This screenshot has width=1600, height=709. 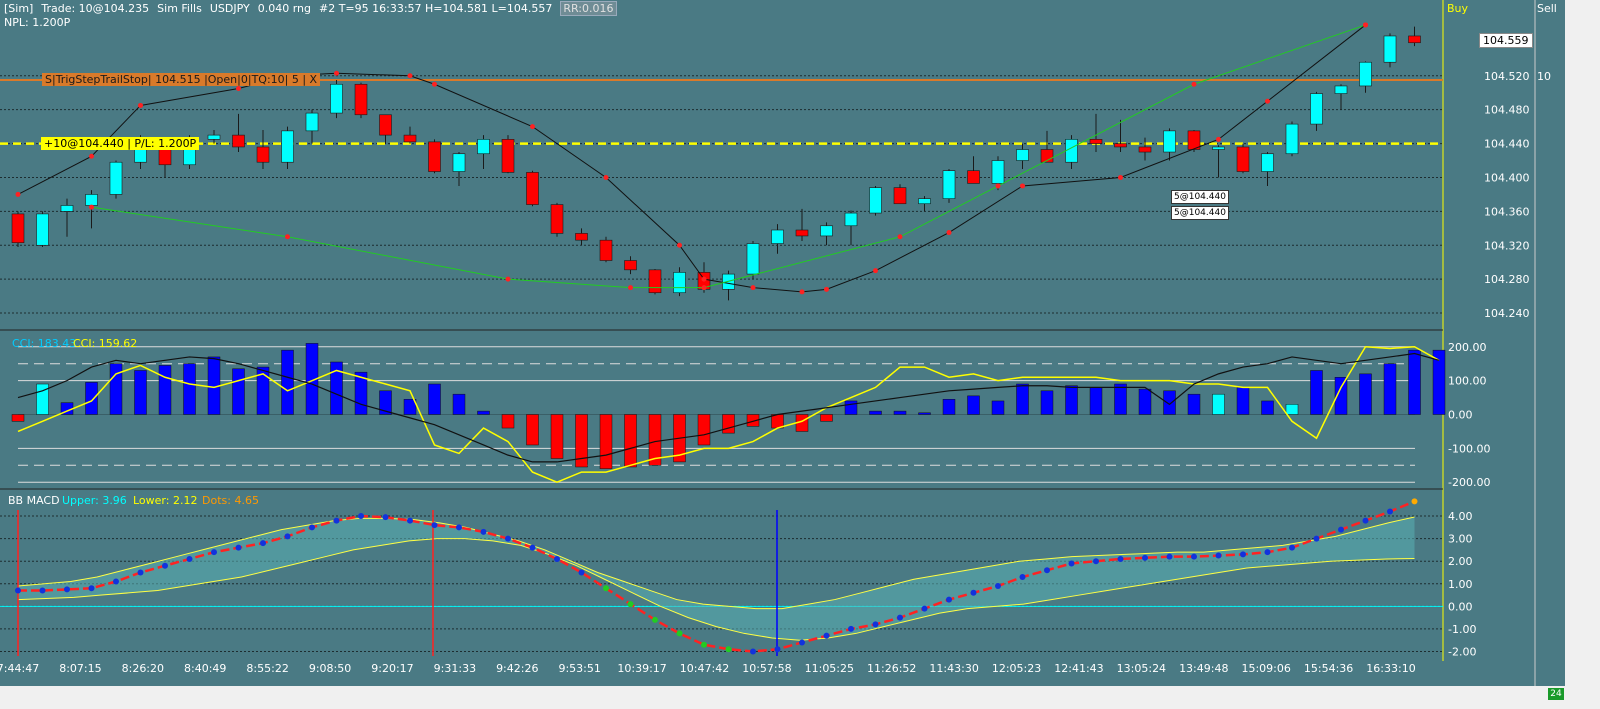 I want to click on price-tick-label: 104.320, so click(x=1507, y=245).